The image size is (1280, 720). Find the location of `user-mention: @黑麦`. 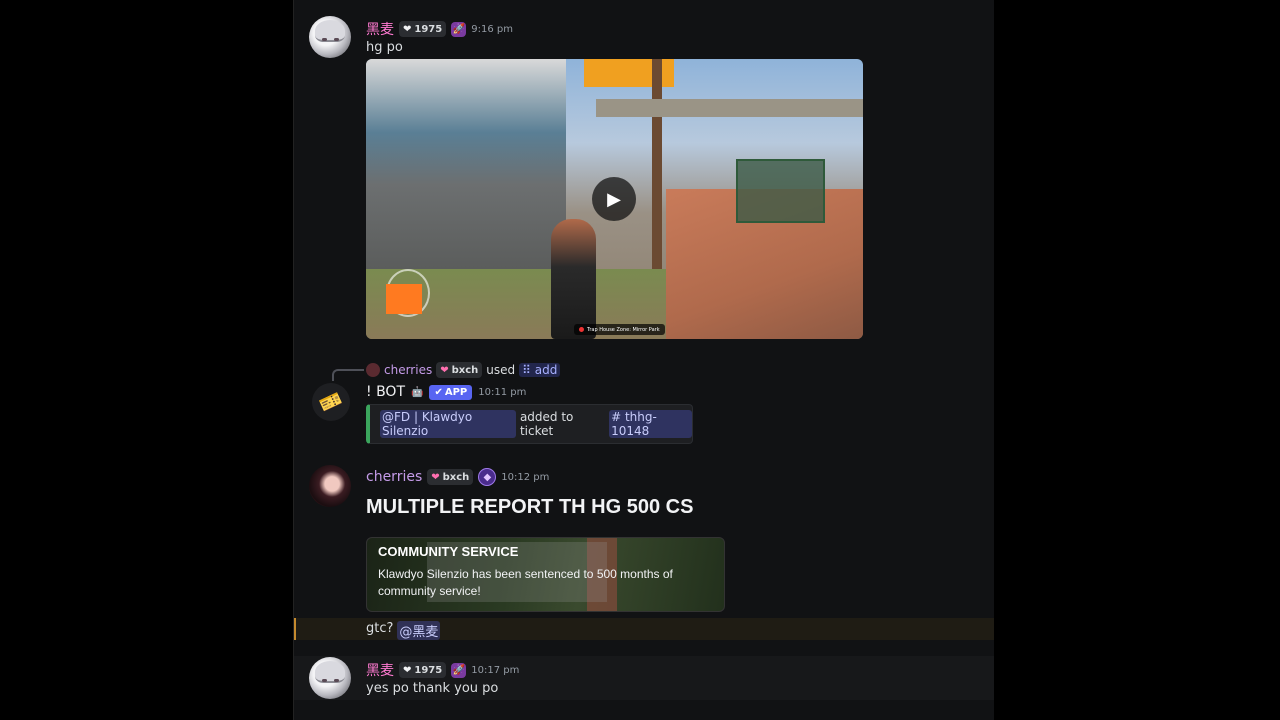

user-mention: @黑麦 is located at coordinates (419, 630).